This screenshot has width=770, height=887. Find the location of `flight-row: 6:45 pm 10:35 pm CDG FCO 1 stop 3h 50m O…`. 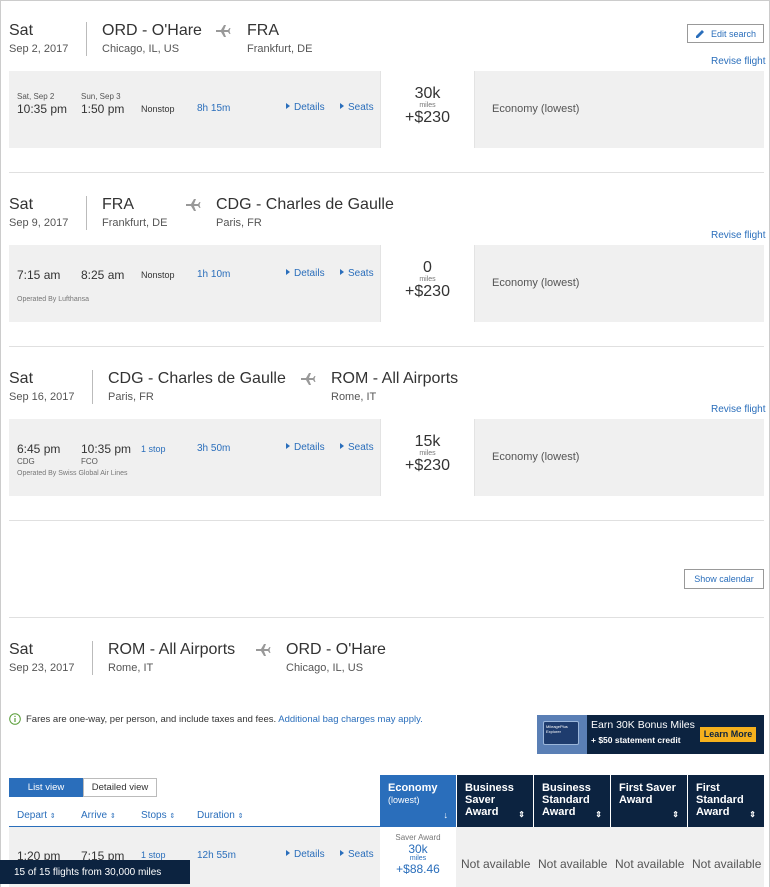

flight-row: 6:45 pm 10:35 pm CDG FCO 1 stop 3h 50m O… is located at coordinates (386, 457).